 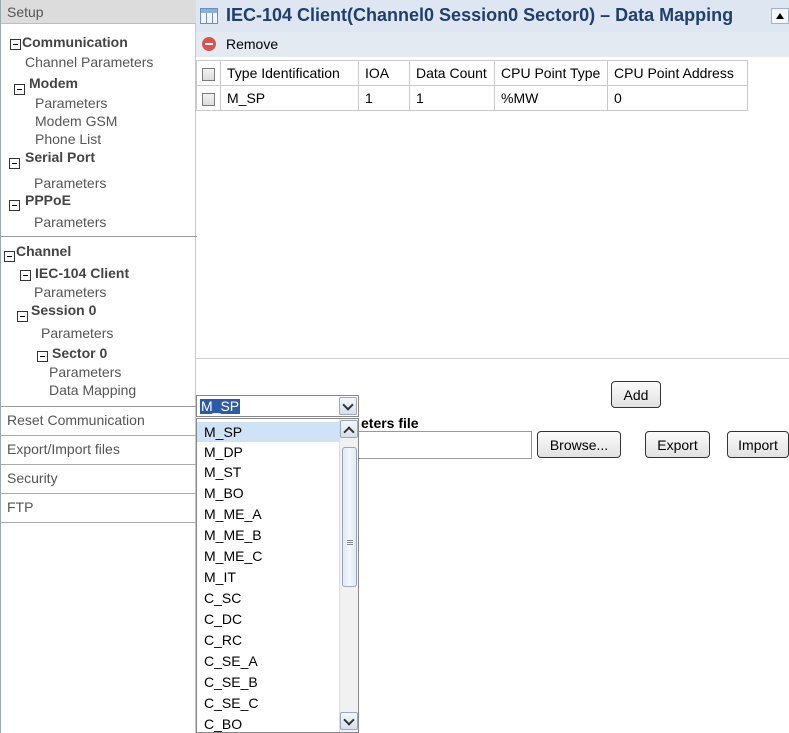 I want to click on tree-serial-parameters: Parameters, so click(x=70, y=183).